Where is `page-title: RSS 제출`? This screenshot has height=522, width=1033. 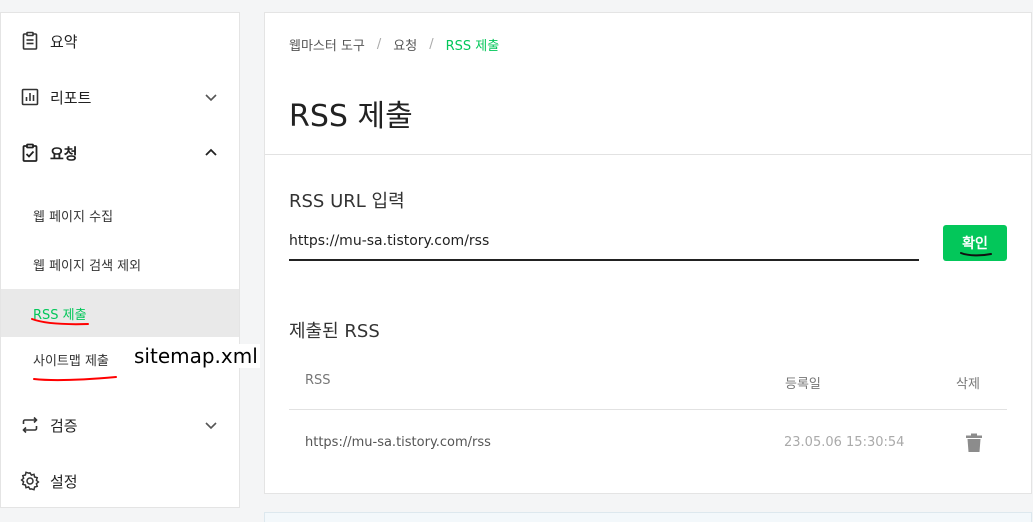 page-title: RSS 제출 is located at coordinates (351, 116).